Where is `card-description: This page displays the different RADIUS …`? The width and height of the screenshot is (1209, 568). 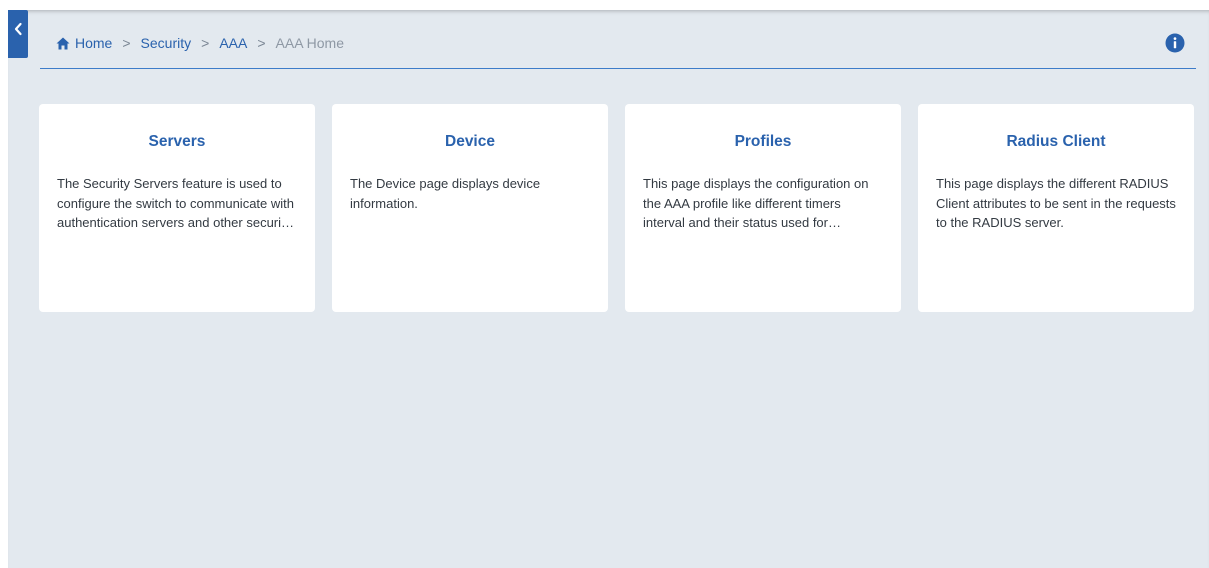
card-description: This page displays the different RADIUS … is located at coordinates (1056, 203).